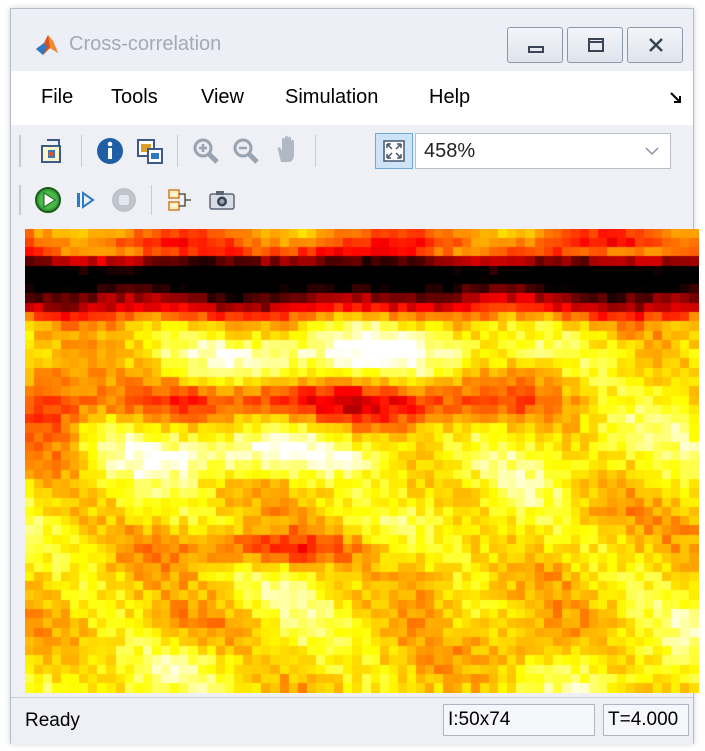 Image resolution: width=705 pixels, height=751 pixels. What do you see at coordinates (543, 151) in the screenshot?
I see `zoom-select: 458%` at bounding box center [543, 151].